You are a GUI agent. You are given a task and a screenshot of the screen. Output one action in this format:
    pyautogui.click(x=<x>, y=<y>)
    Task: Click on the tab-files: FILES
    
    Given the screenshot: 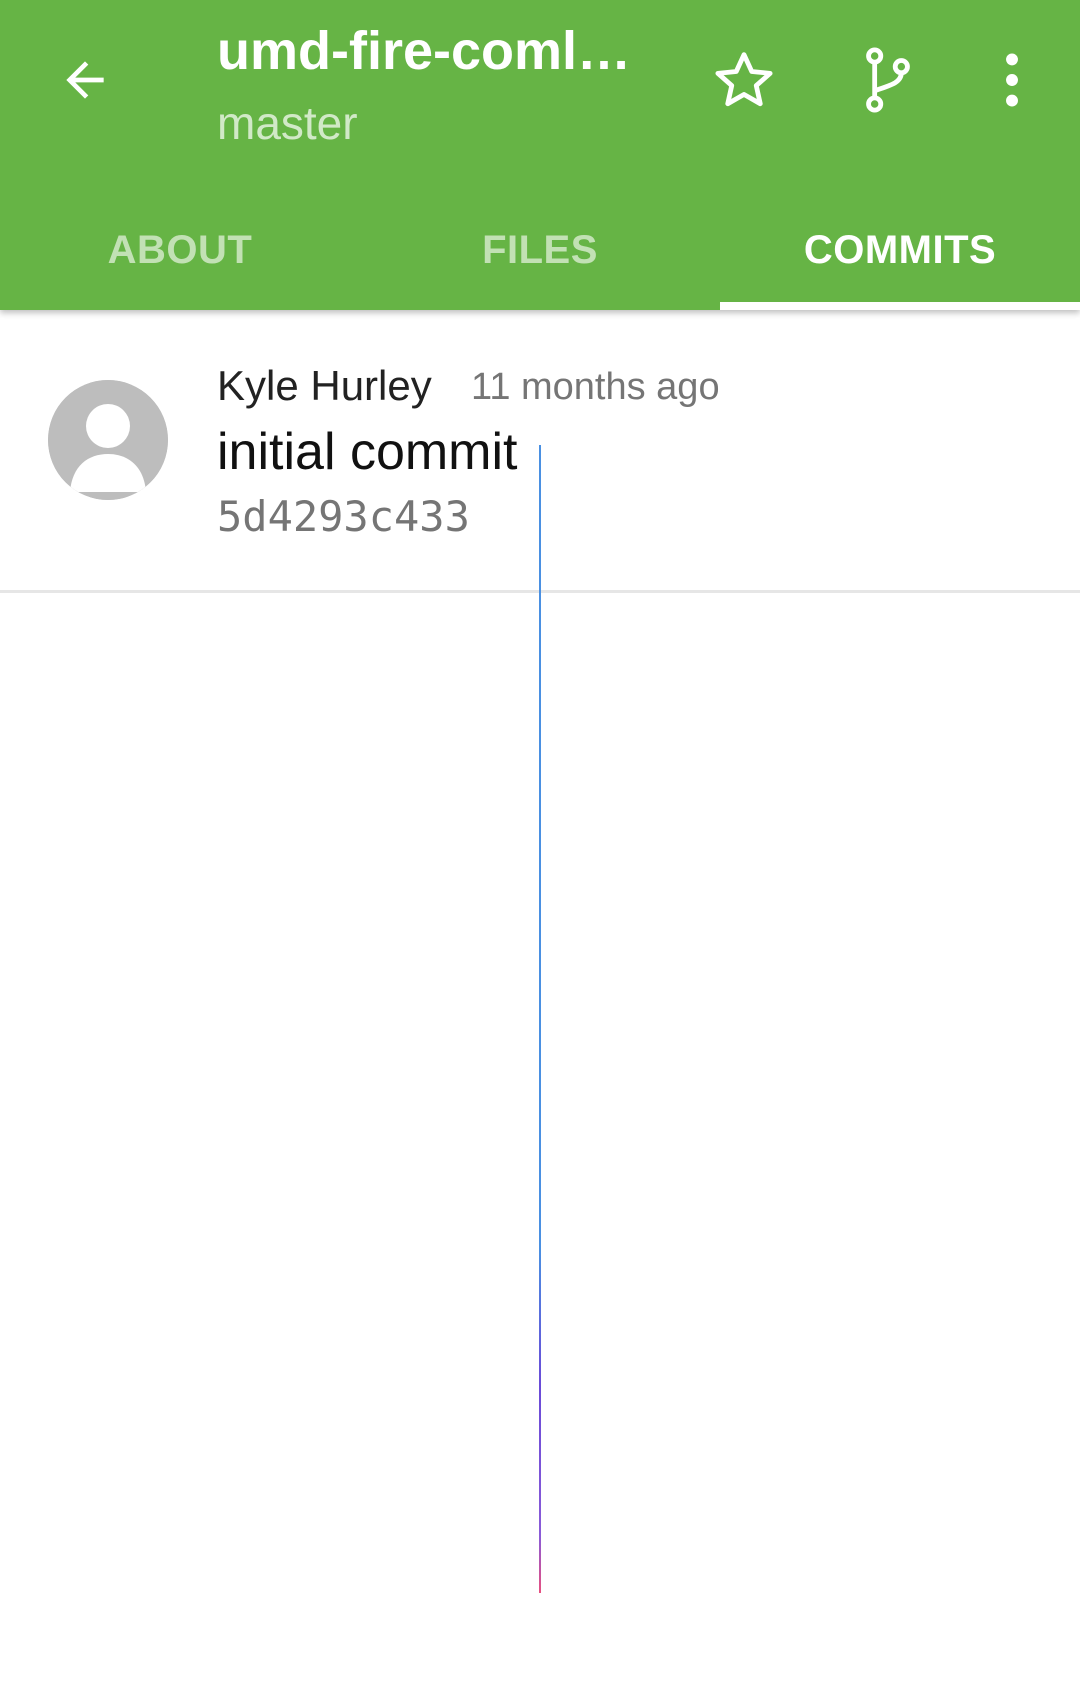 What is the action you would take?
    pyautogui.click(x=540, y=250)
    